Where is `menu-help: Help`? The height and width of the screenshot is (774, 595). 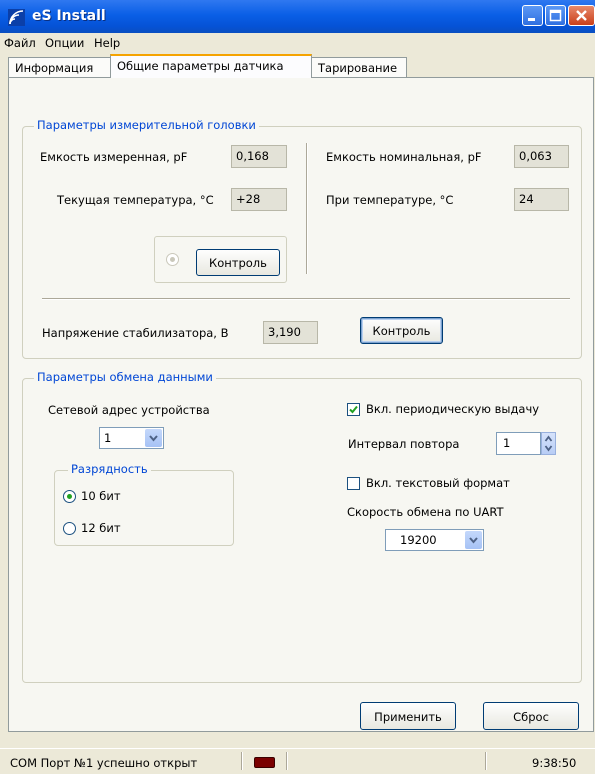 menu-help: Help is located at coordinates (107, 43).